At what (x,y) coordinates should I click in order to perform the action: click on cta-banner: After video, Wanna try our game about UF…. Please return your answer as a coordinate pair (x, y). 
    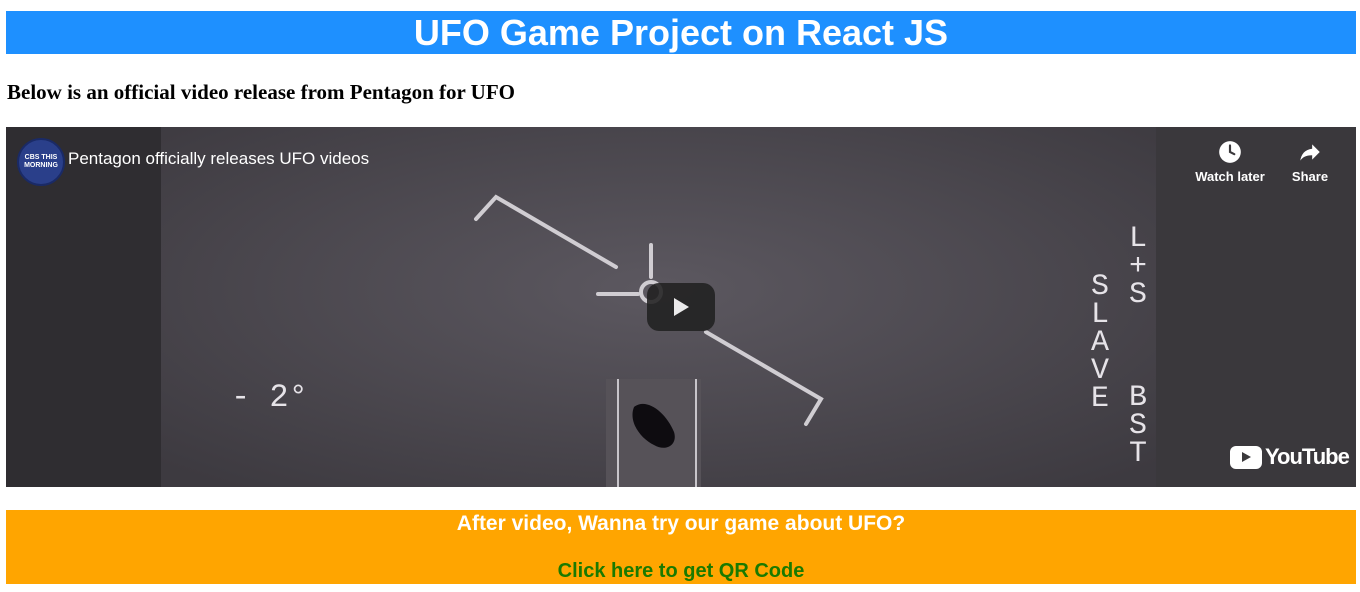
    Looking at the image, I should click on (681, 547).